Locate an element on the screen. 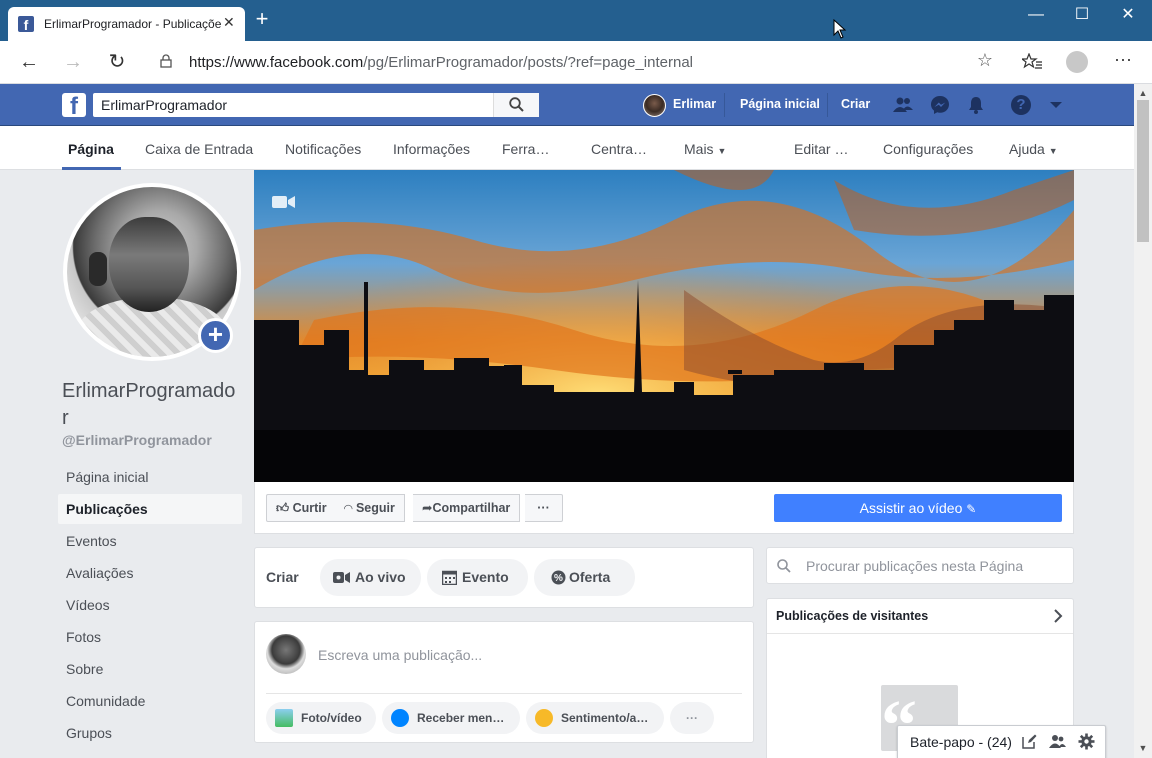  tab-page: Página is located at coordinates (91, 149).